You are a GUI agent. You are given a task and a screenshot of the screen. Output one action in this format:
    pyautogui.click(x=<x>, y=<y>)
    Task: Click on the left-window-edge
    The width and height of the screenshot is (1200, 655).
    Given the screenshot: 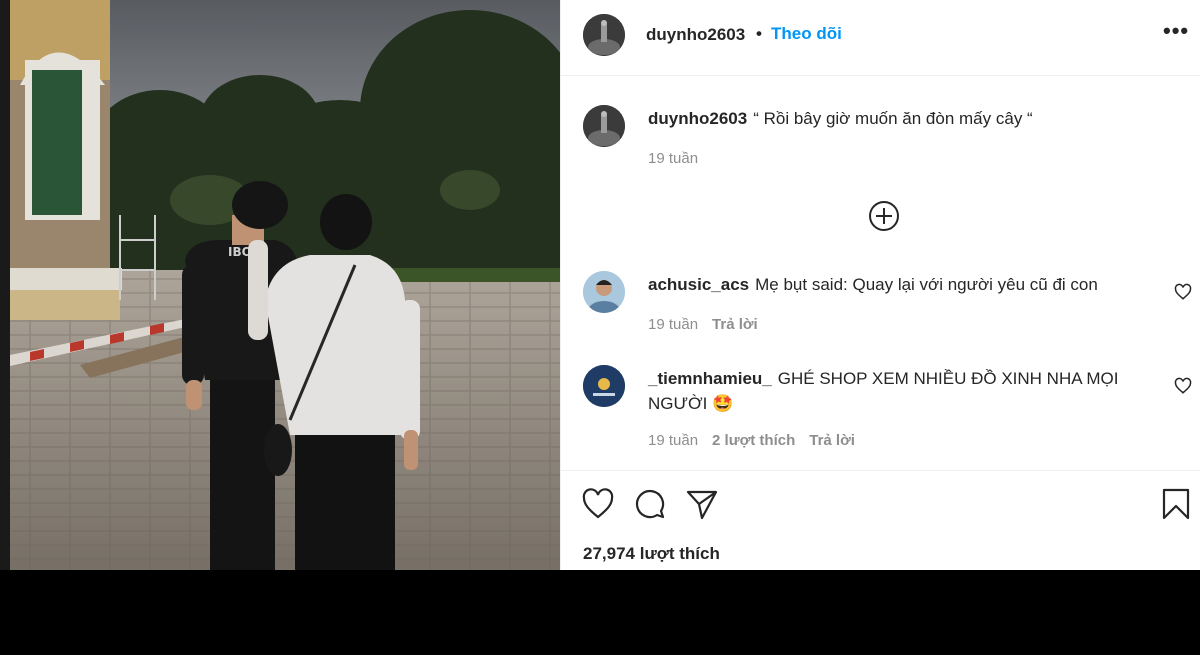 What is the action you would take?
    pyautogui.click(x=5, y=285)
    